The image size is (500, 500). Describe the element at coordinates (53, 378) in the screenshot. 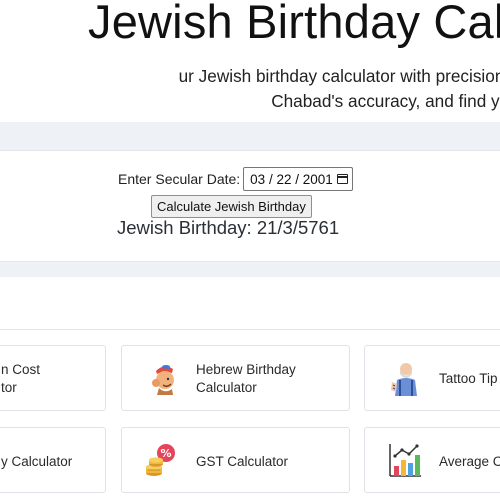

I see `tile-cost-calculator: n Cost tor` at that location.